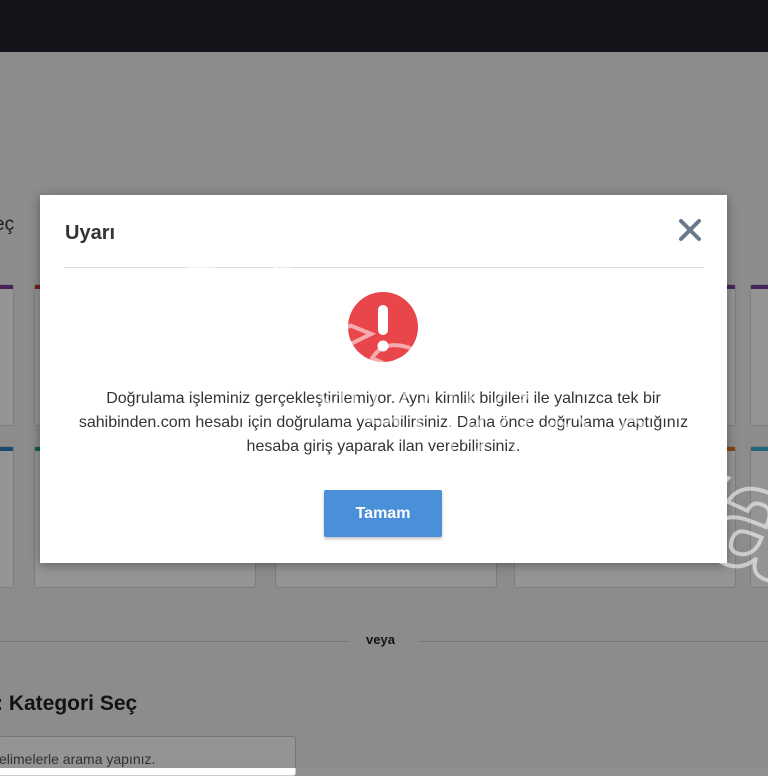 The image size is (768, 776). What do you see at coordinates (90, 233) in the screenshot?
I see `dialog-title: Uyarı` at bounding box center [90, 233].